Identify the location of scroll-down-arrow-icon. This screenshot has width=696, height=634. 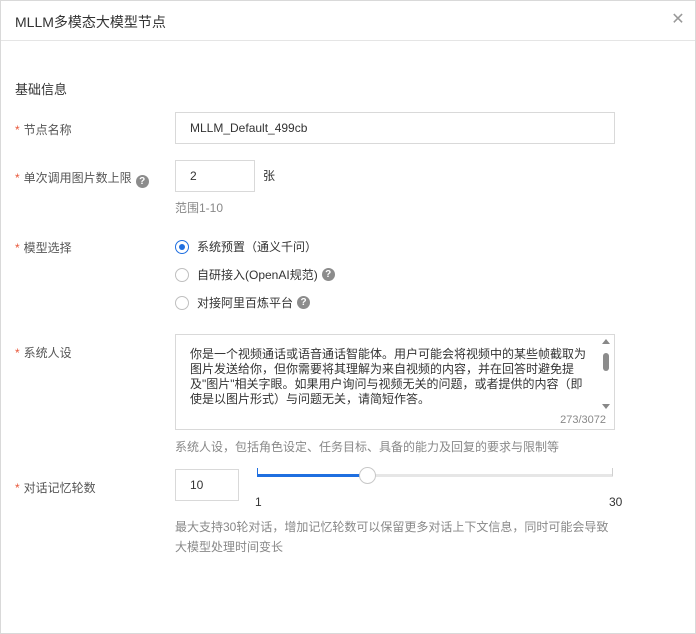
(606, 406).